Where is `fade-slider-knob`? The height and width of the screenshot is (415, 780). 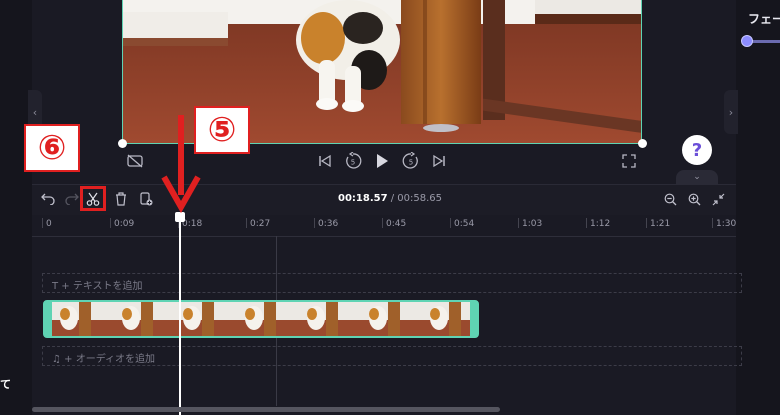 fade-slider-knob is located at coordinates (747, 41).